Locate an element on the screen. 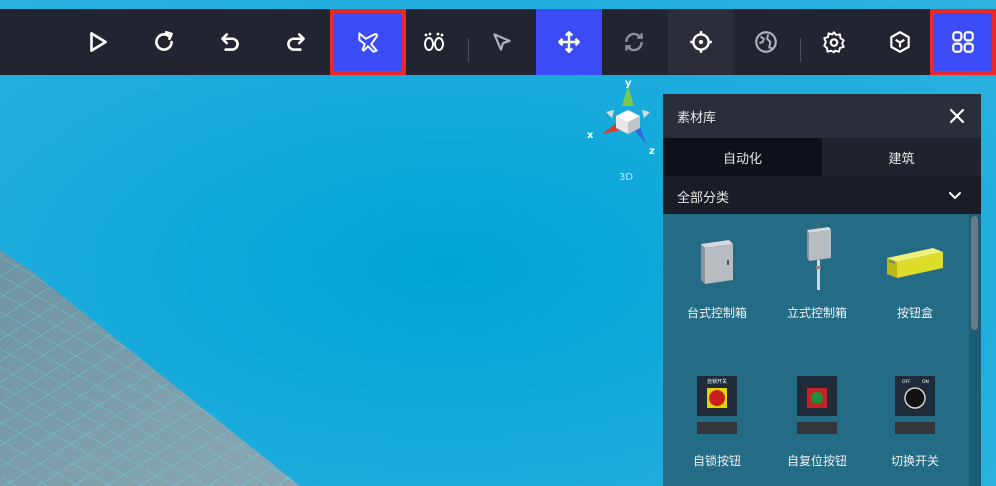  fly-mode-icon is located at coordinates (368, 42).